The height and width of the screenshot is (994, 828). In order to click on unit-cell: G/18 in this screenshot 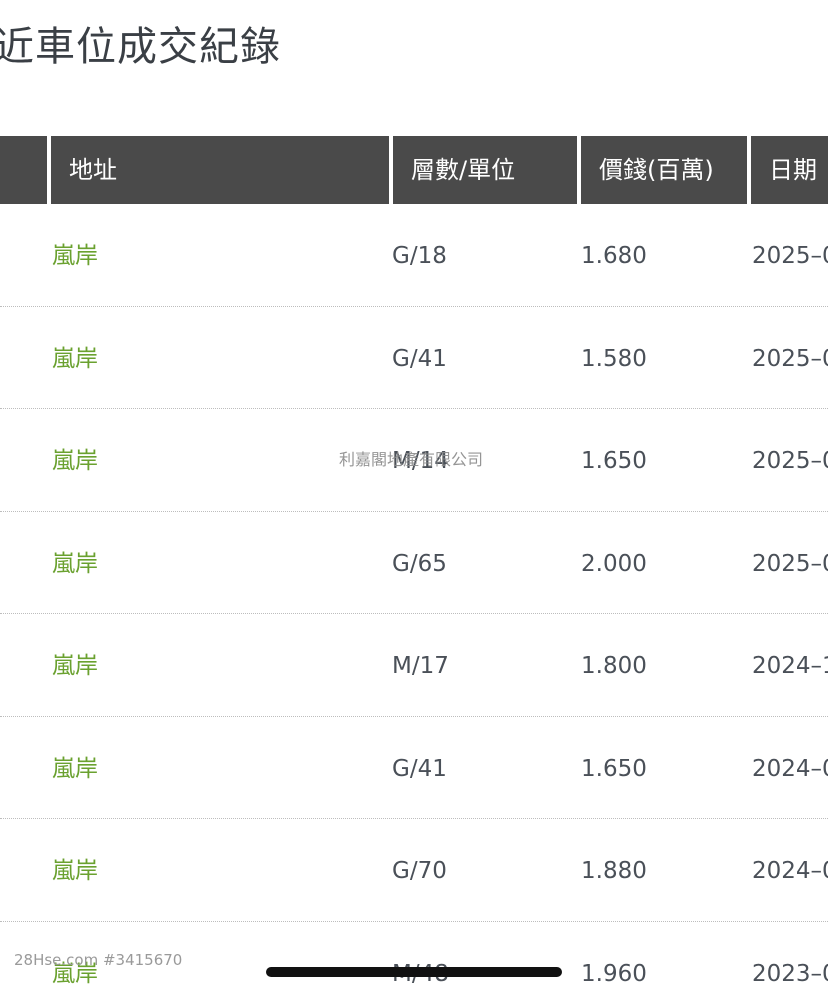, I will do `click(419, 256)`.